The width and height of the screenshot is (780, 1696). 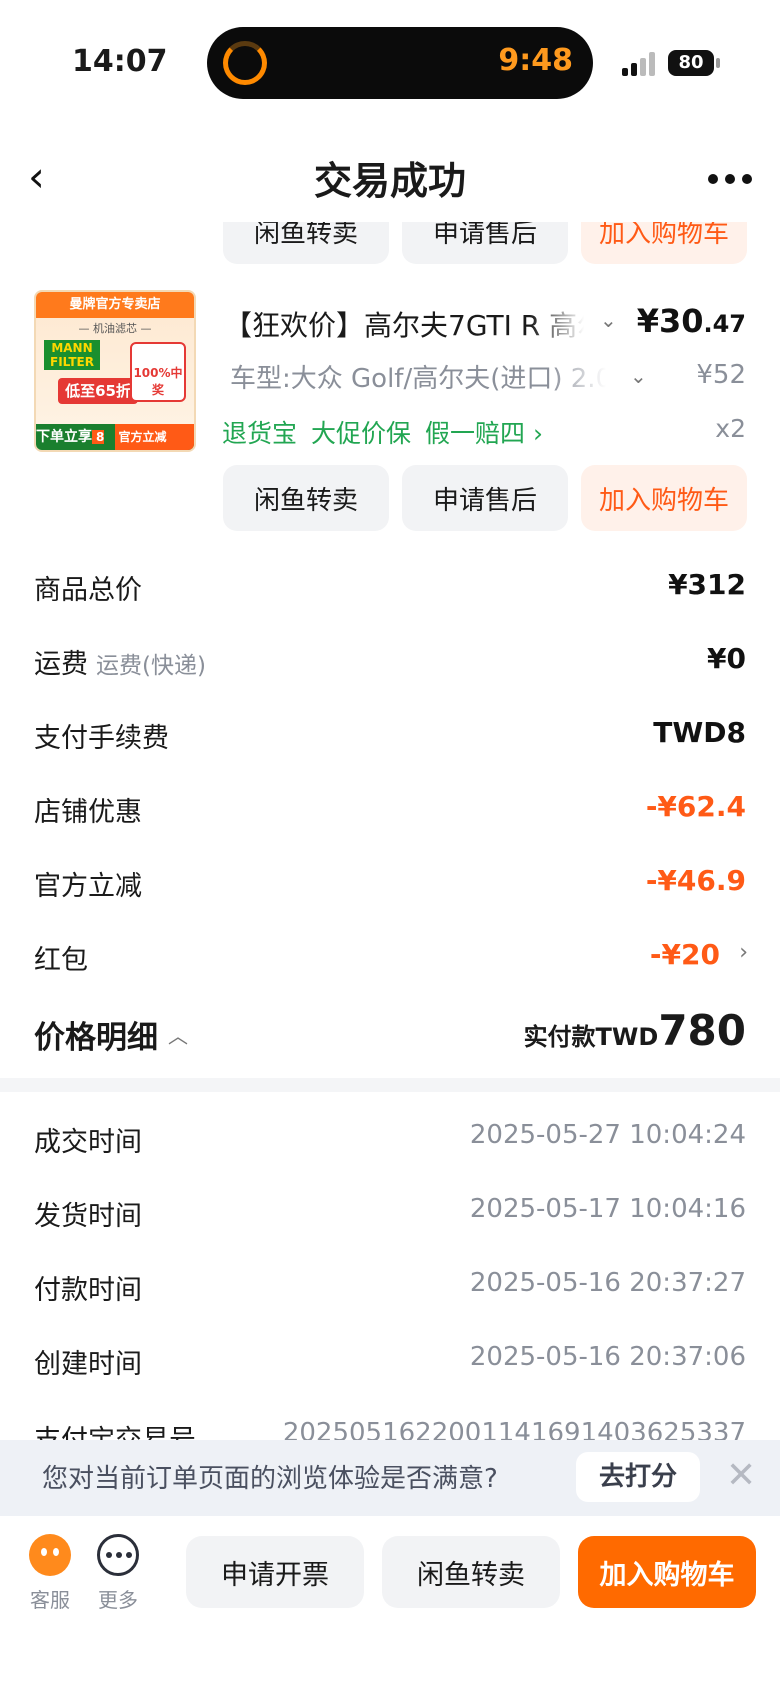 I want to click on paid-amount: 实付款TWD780, so click(x=634, y=1030).